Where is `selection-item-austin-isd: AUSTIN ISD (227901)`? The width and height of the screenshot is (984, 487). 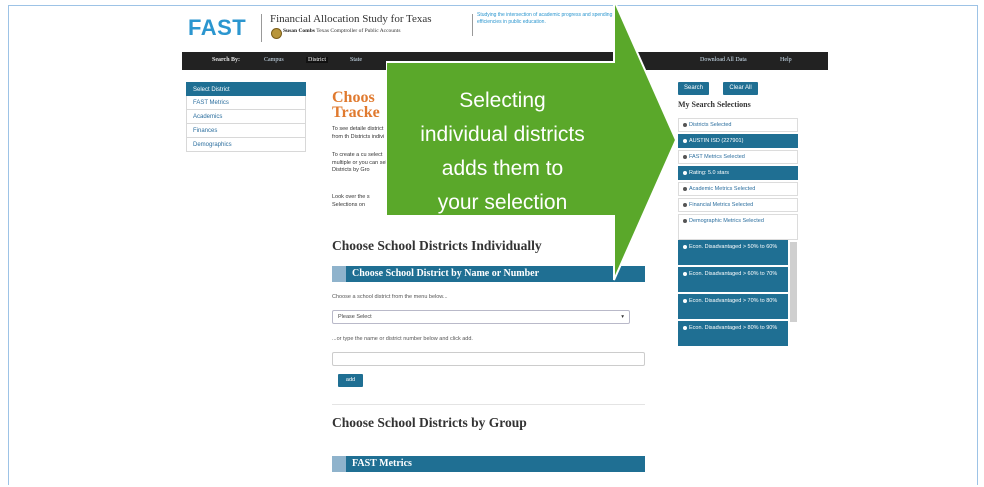 selection-item-austin-isd: AUSTIN ISD (227901) is located at coordinates (738, 141).